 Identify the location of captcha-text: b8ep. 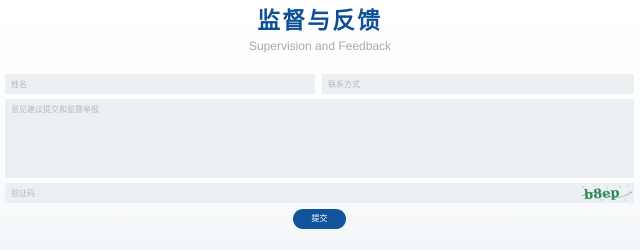
(602, 194).